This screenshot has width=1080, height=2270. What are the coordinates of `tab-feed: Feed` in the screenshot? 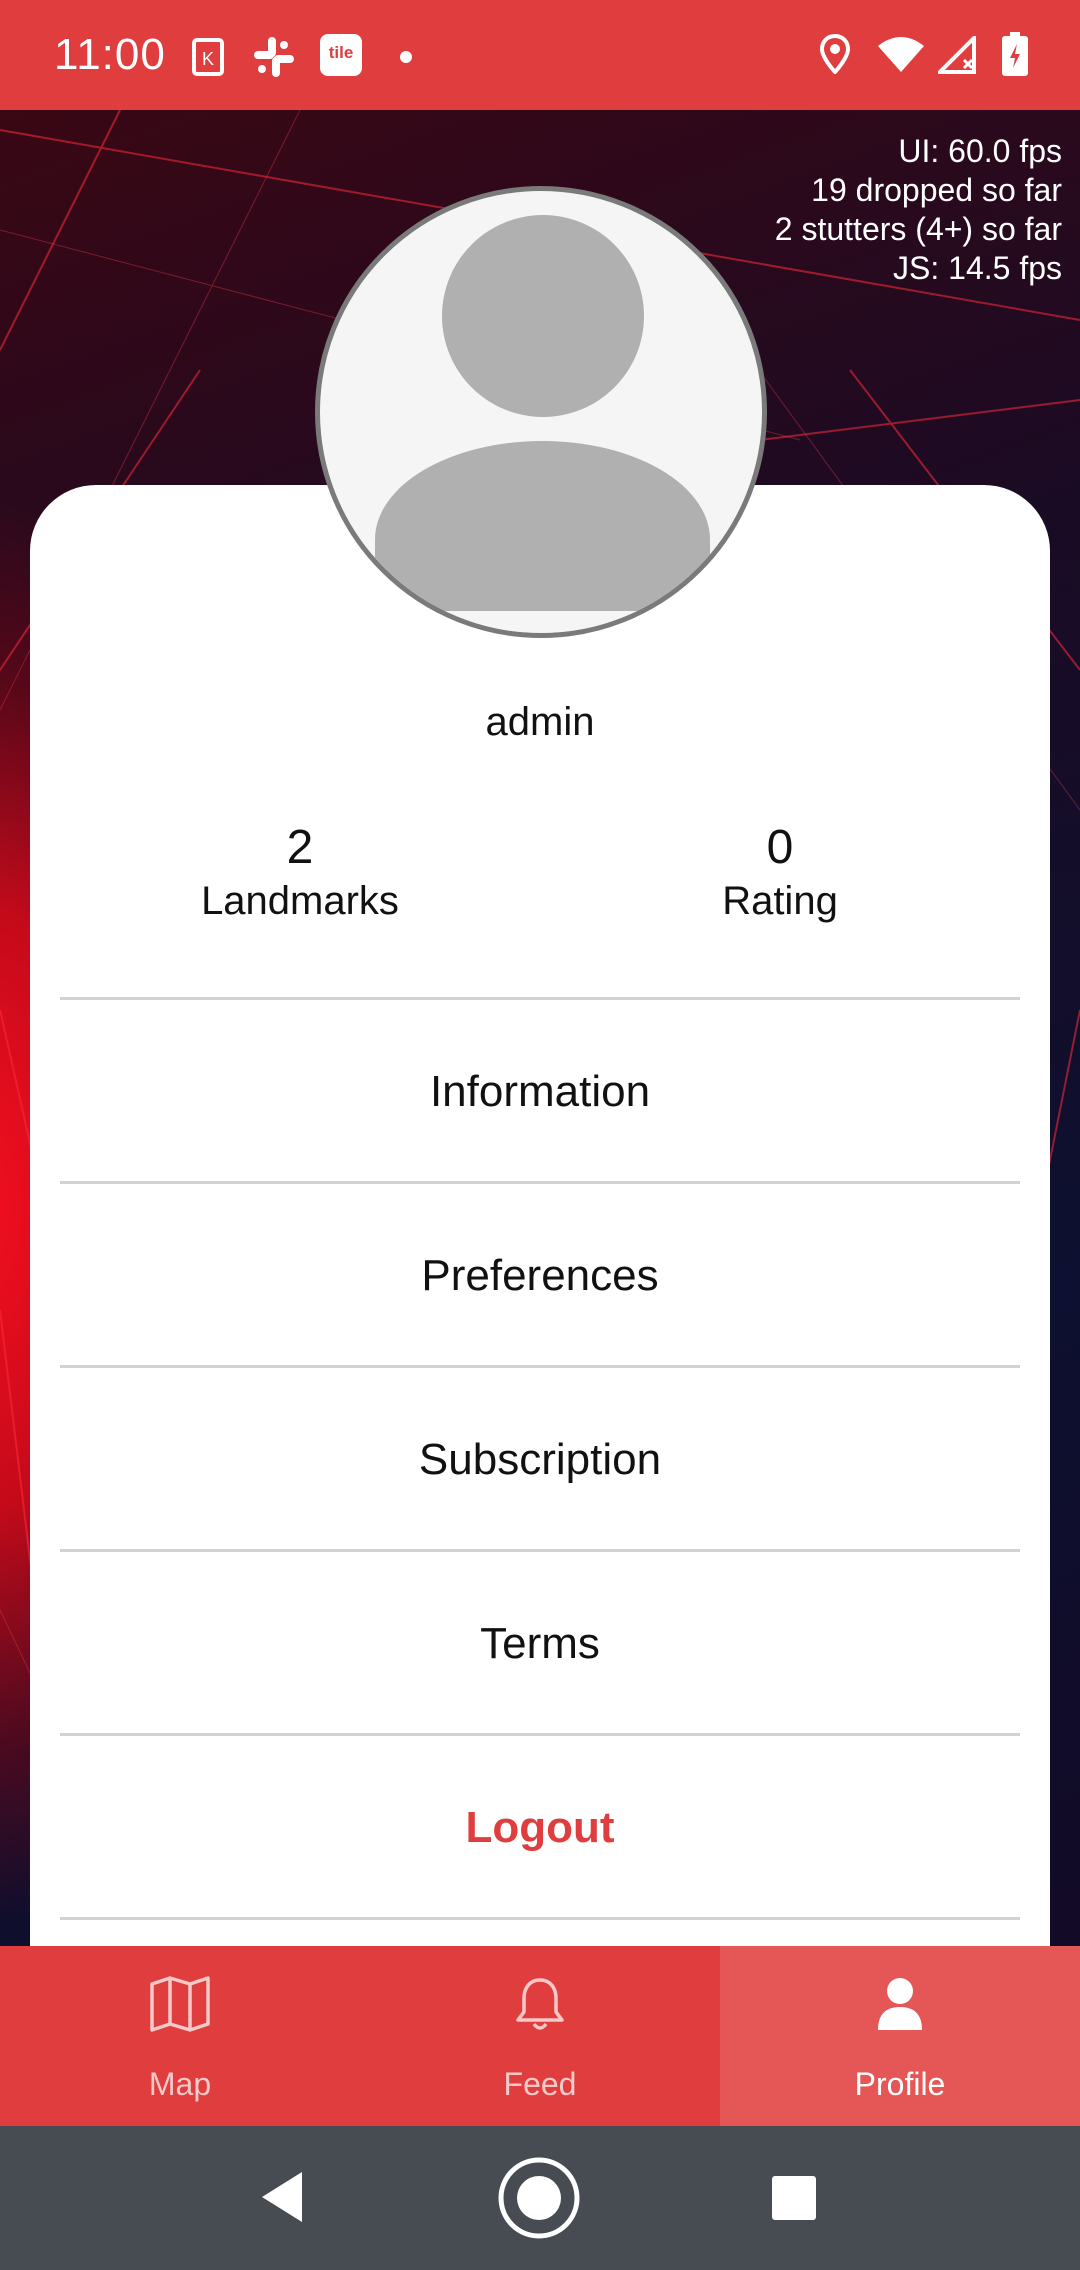 It's located at (540, 2036).